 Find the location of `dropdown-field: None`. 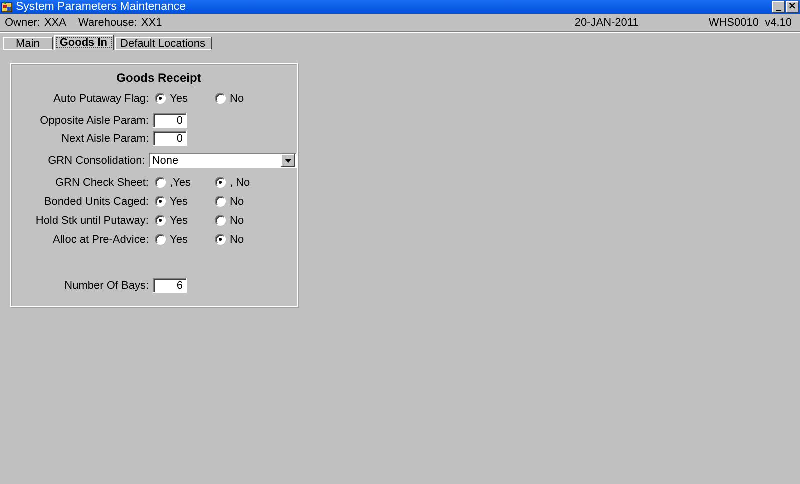

dropdown-field: None is located at coordinates (223, 160).